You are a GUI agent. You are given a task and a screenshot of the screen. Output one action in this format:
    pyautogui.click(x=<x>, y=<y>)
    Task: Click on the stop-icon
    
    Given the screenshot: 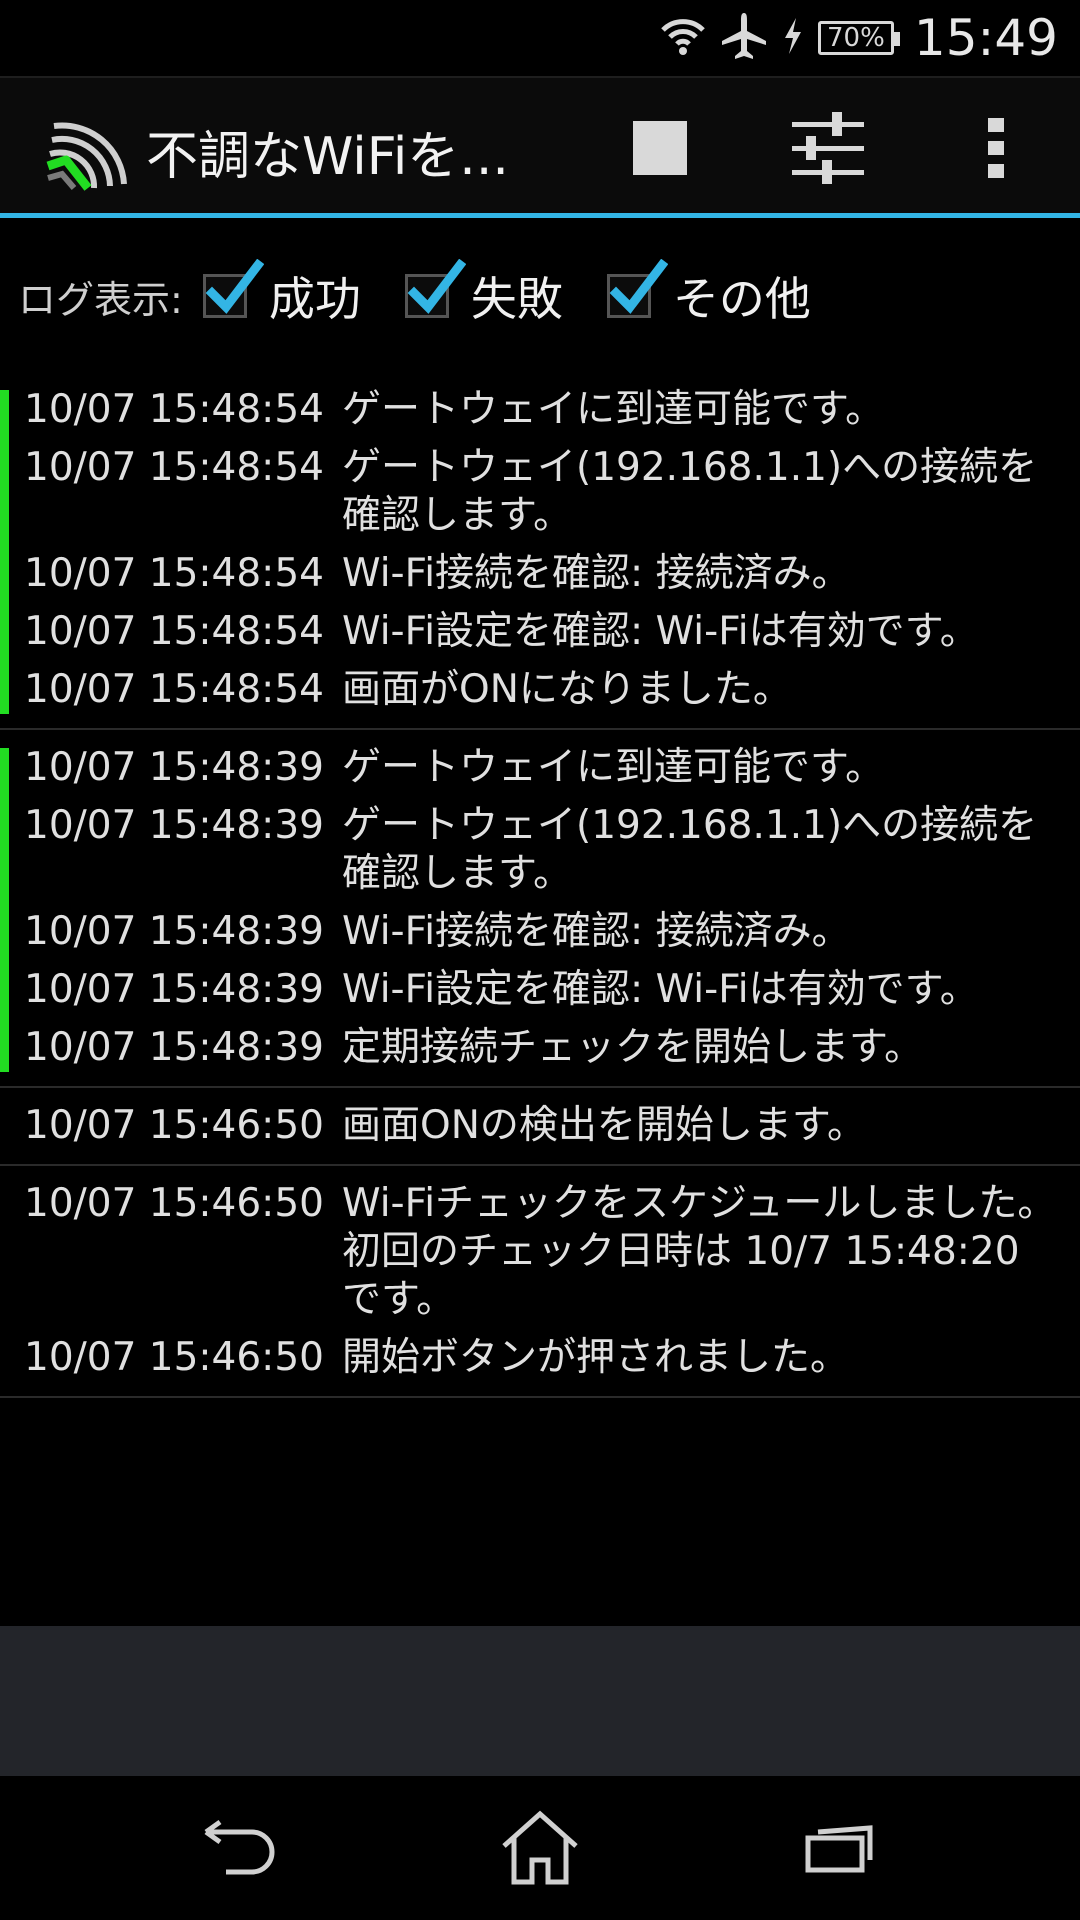 What is the action you would take?
    pyautogui.click(x=660, y=148)
    